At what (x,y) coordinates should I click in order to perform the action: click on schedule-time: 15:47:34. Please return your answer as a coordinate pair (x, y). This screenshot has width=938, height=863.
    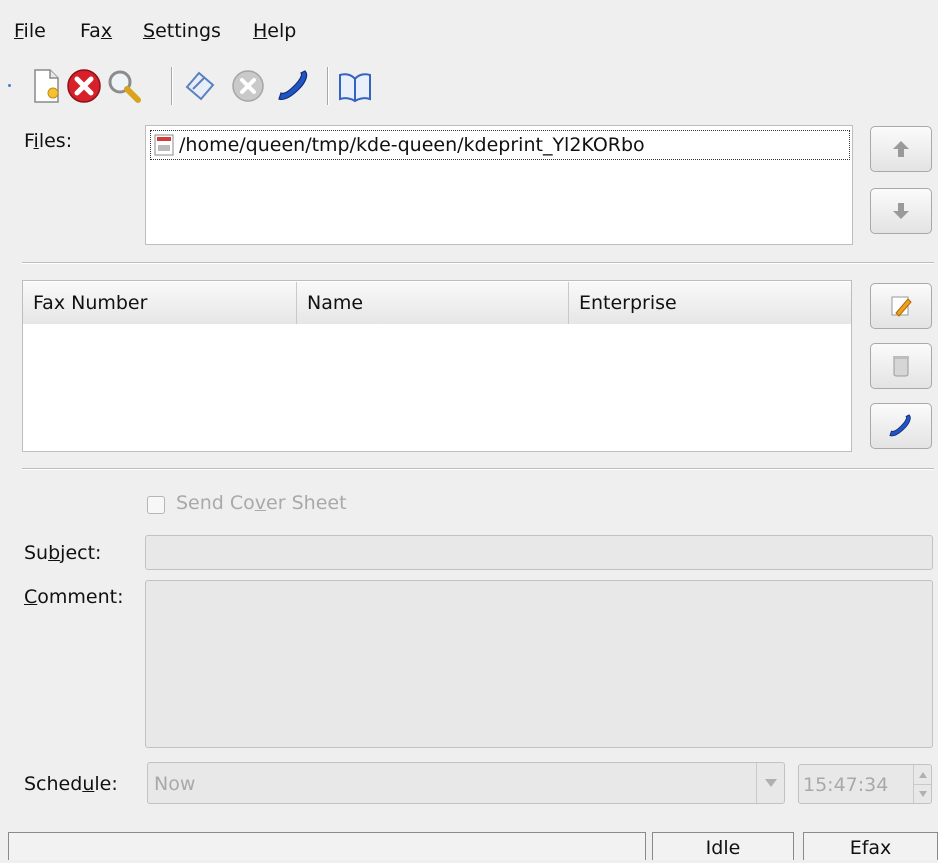
    Looking at the image, I should click on (865, 784).